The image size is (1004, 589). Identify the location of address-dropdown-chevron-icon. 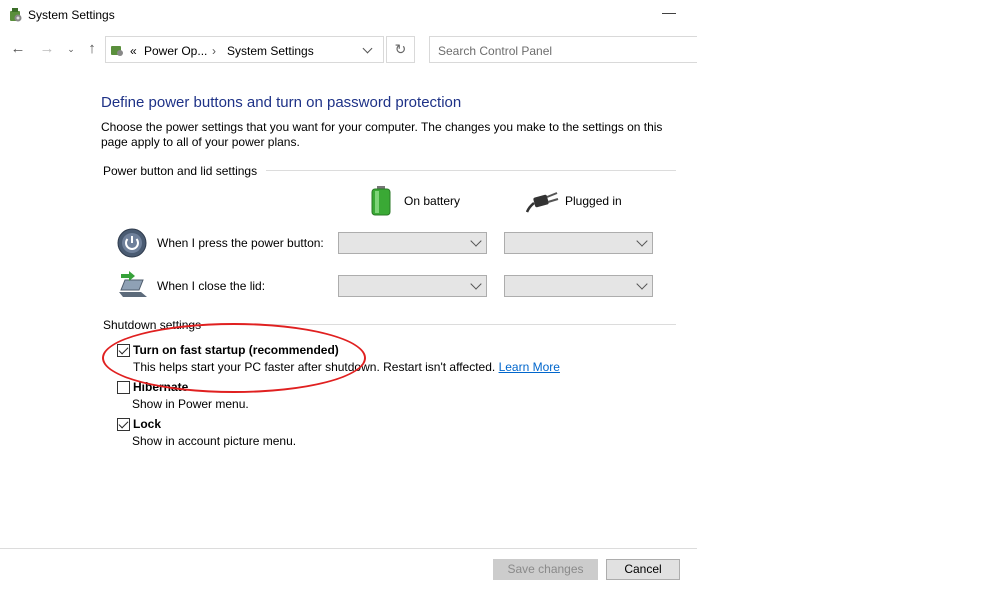
(367, 48).